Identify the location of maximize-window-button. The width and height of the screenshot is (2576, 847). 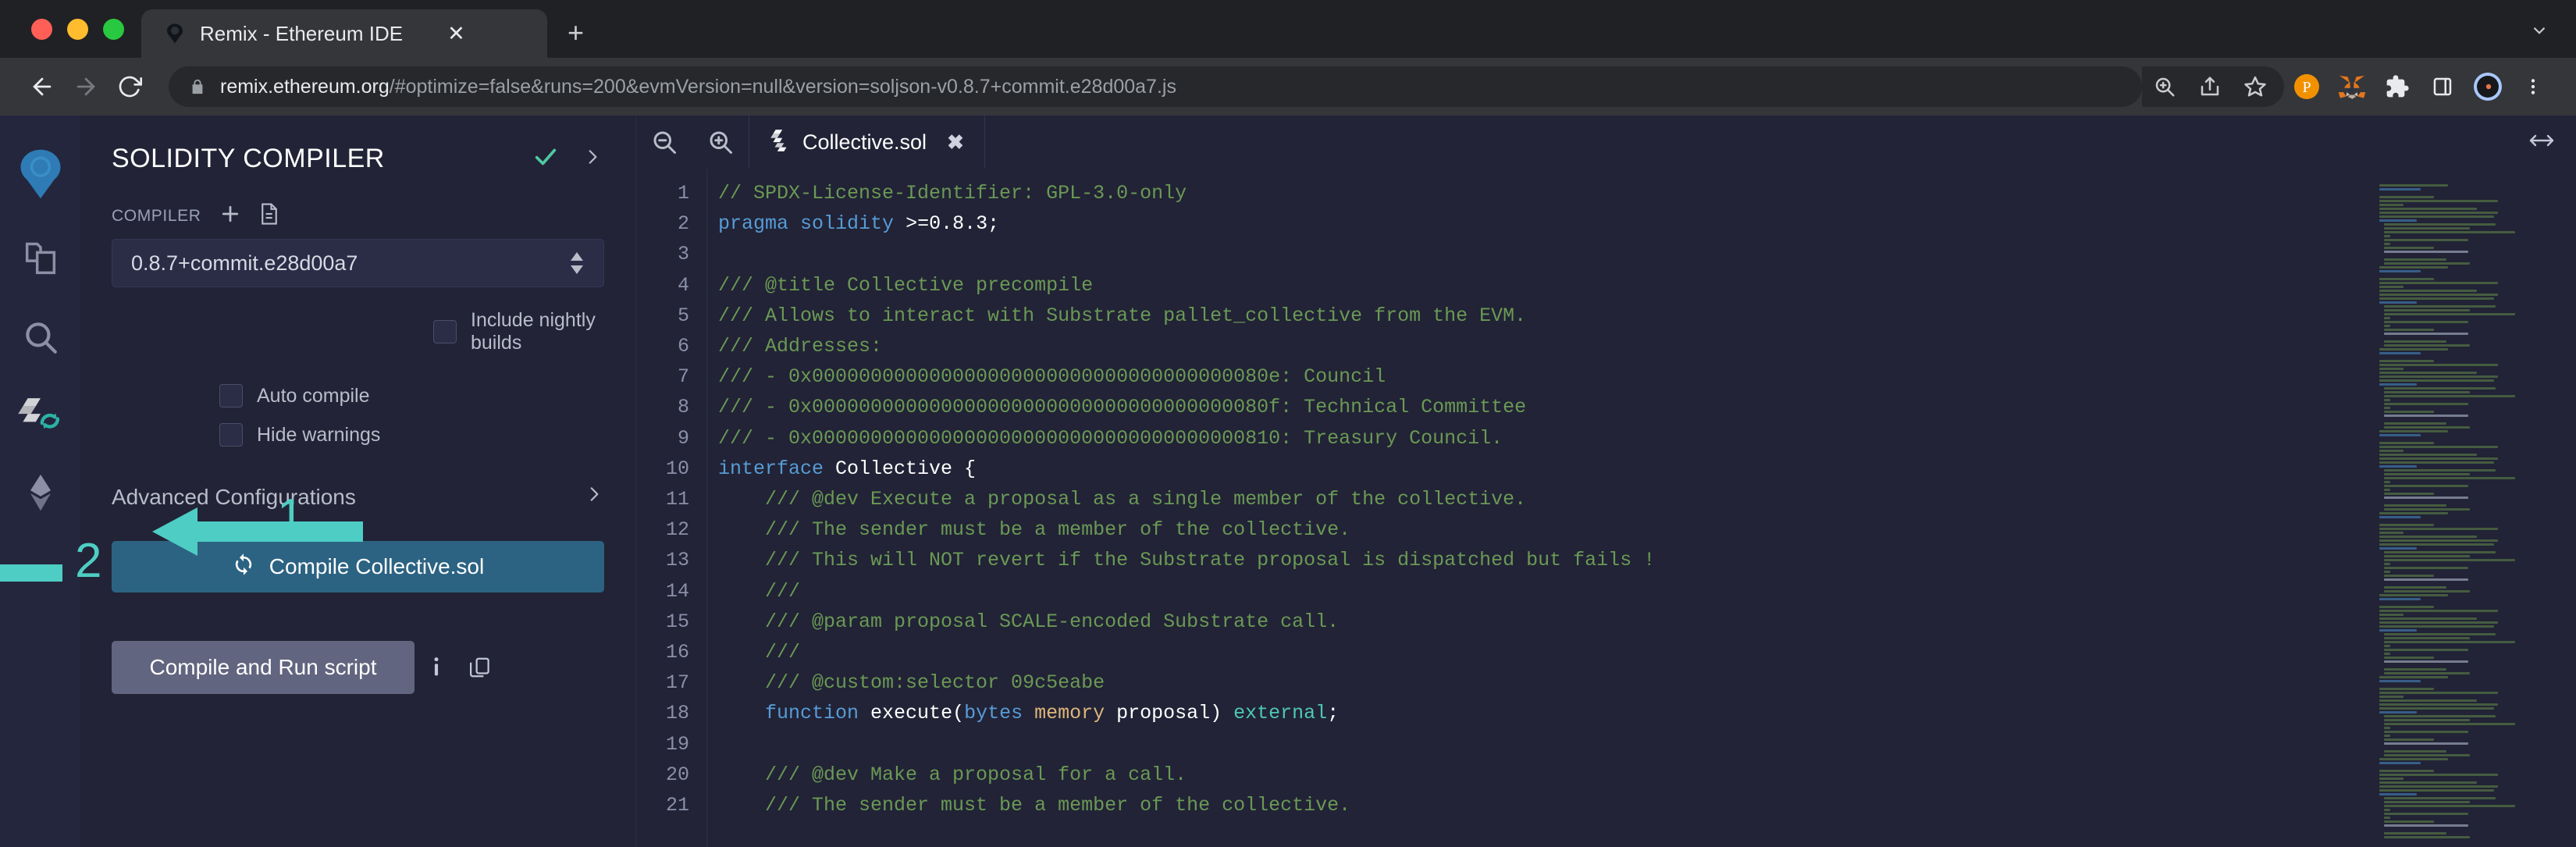
(114, 29).